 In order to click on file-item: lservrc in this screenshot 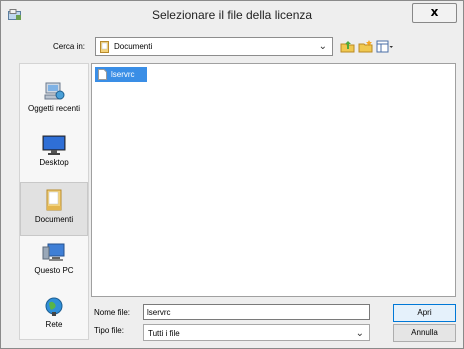, I will do `click(121, 74)`.